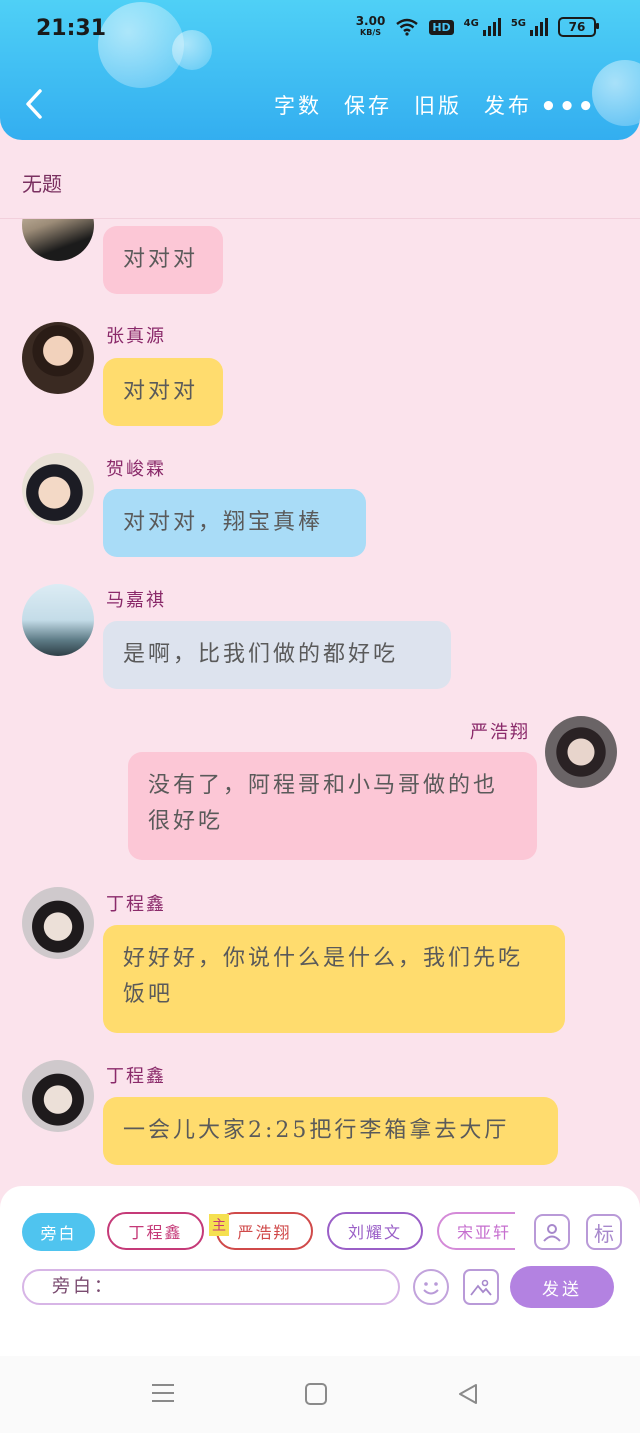 This screenshot has height=1433, width=640. I want to click on add-role-button, so click(552, 1232).